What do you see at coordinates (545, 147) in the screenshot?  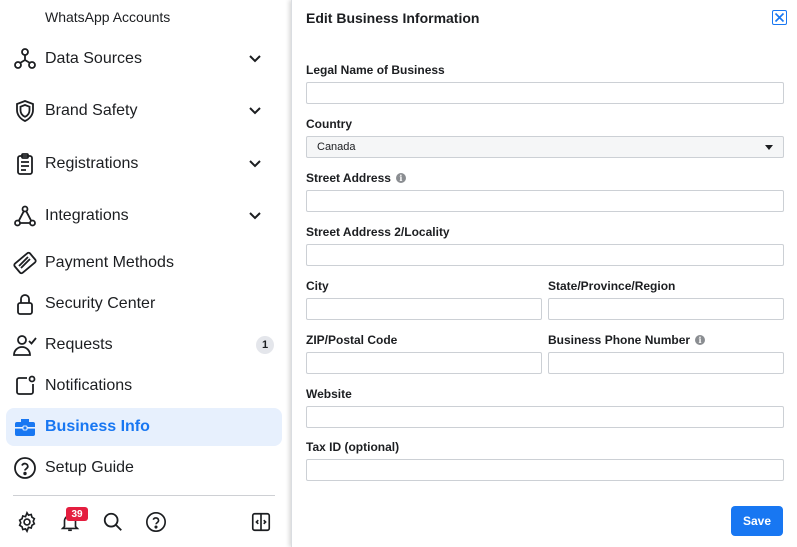 I see `country-select: Canada` at bounding box center [545, 147].